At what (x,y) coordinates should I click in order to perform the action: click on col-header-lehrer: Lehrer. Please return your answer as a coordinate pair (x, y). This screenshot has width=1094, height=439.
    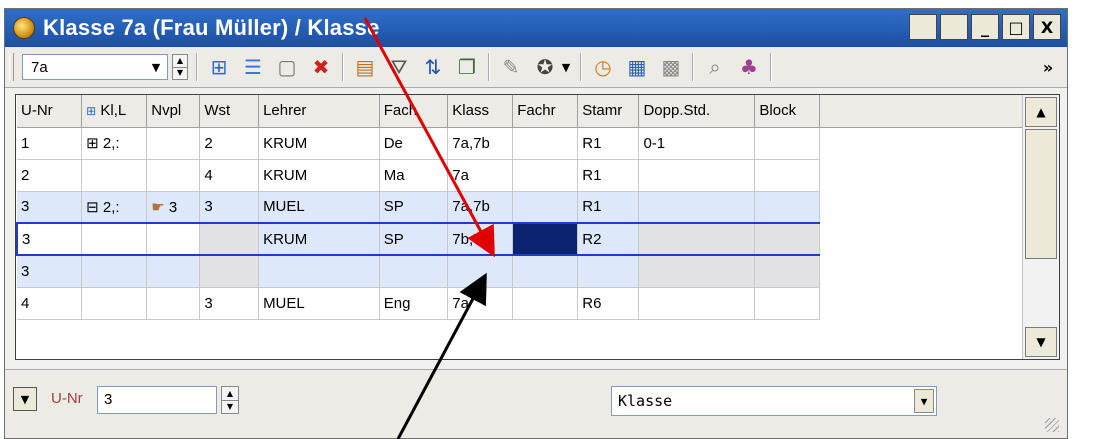
    Looking at the image, I should click on (319, 111).